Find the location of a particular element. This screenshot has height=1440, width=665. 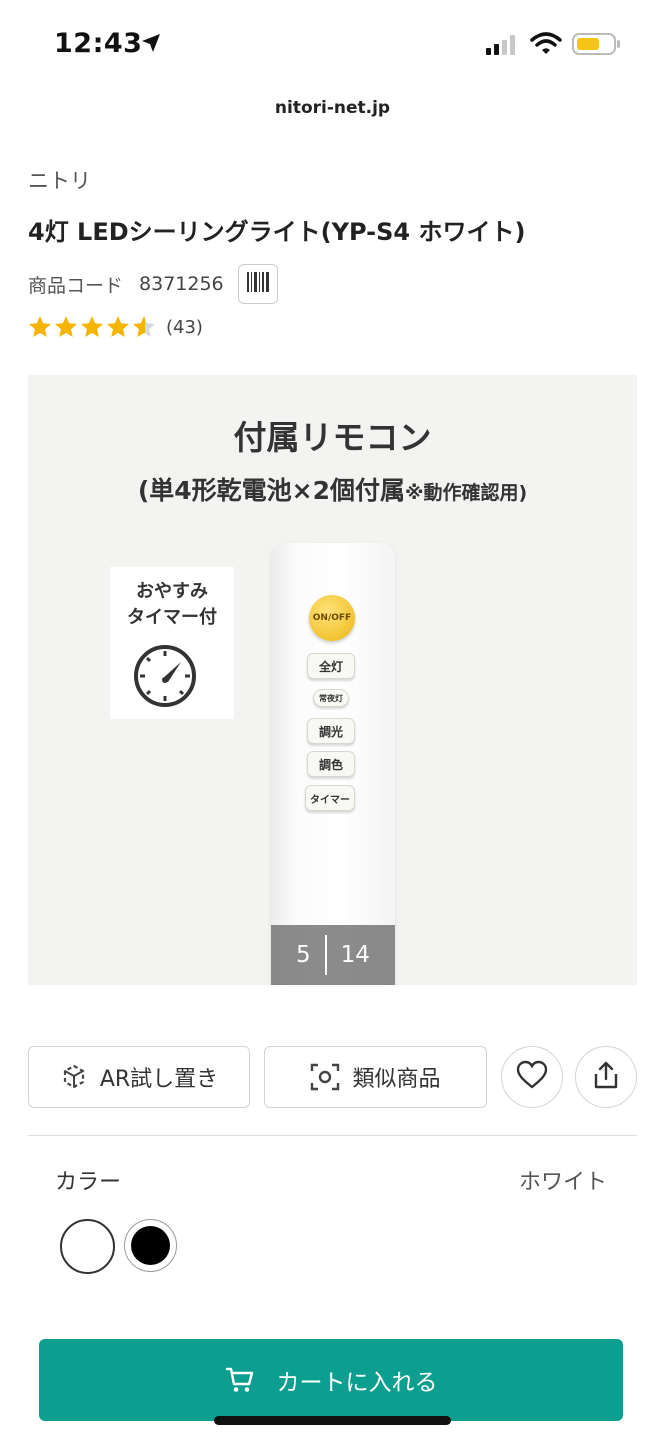

ar-try-label: AR試し置き is located at coordinates (159, 1079).